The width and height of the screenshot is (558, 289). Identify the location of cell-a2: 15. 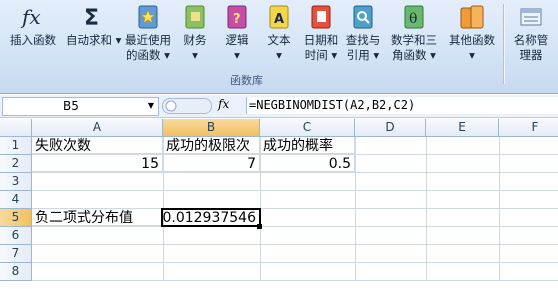
(97, 163).